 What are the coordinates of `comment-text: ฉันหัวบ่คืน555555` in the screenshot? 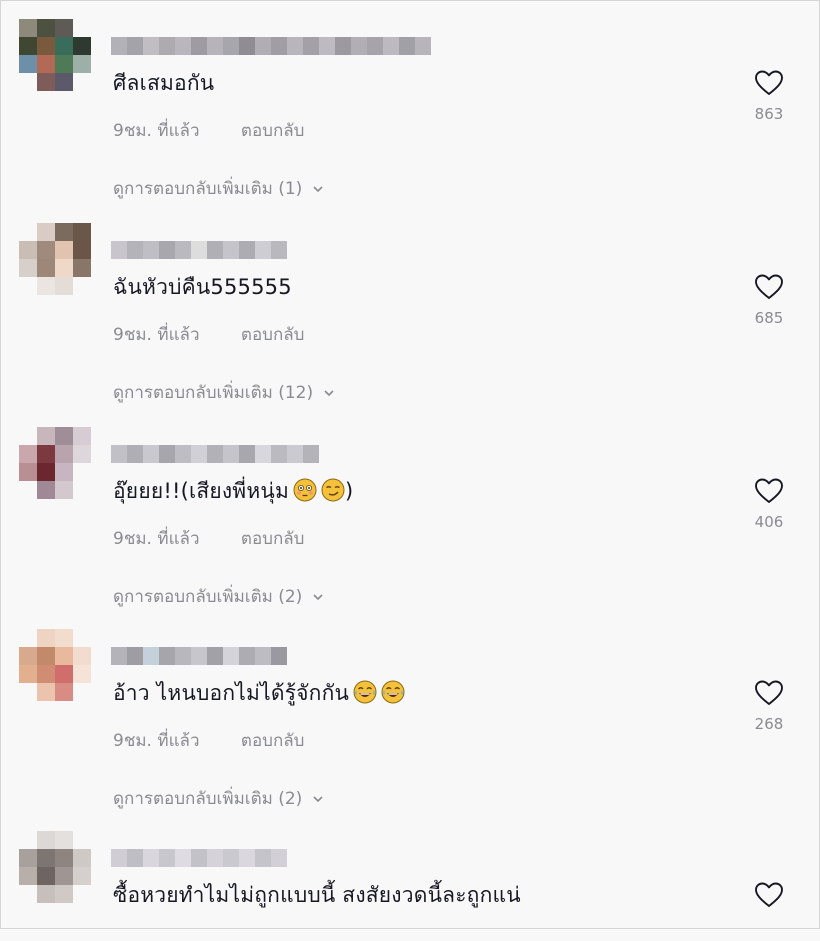 It's located at (202, 287).